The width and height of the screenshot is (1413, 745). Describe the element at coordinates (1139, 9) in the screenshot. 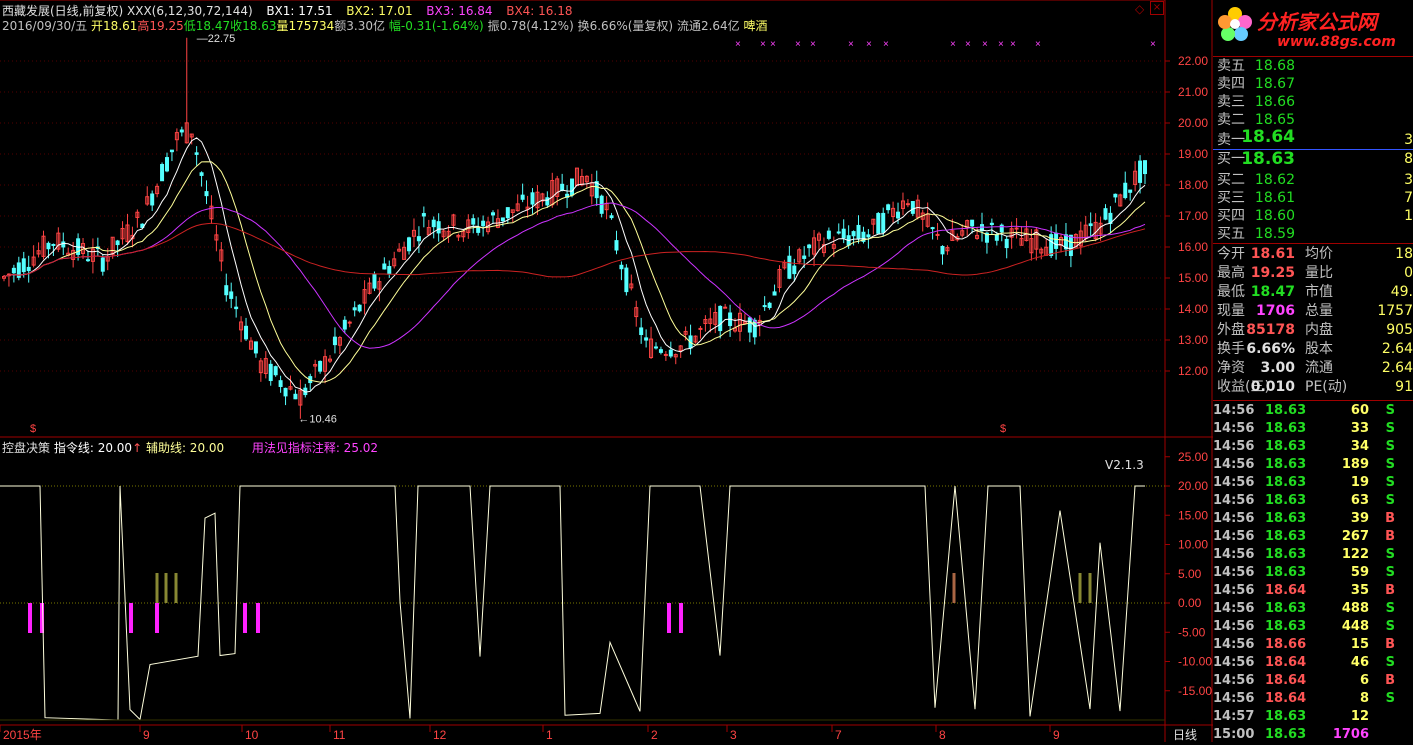

I see `diamond-icon: ◇` at that location.